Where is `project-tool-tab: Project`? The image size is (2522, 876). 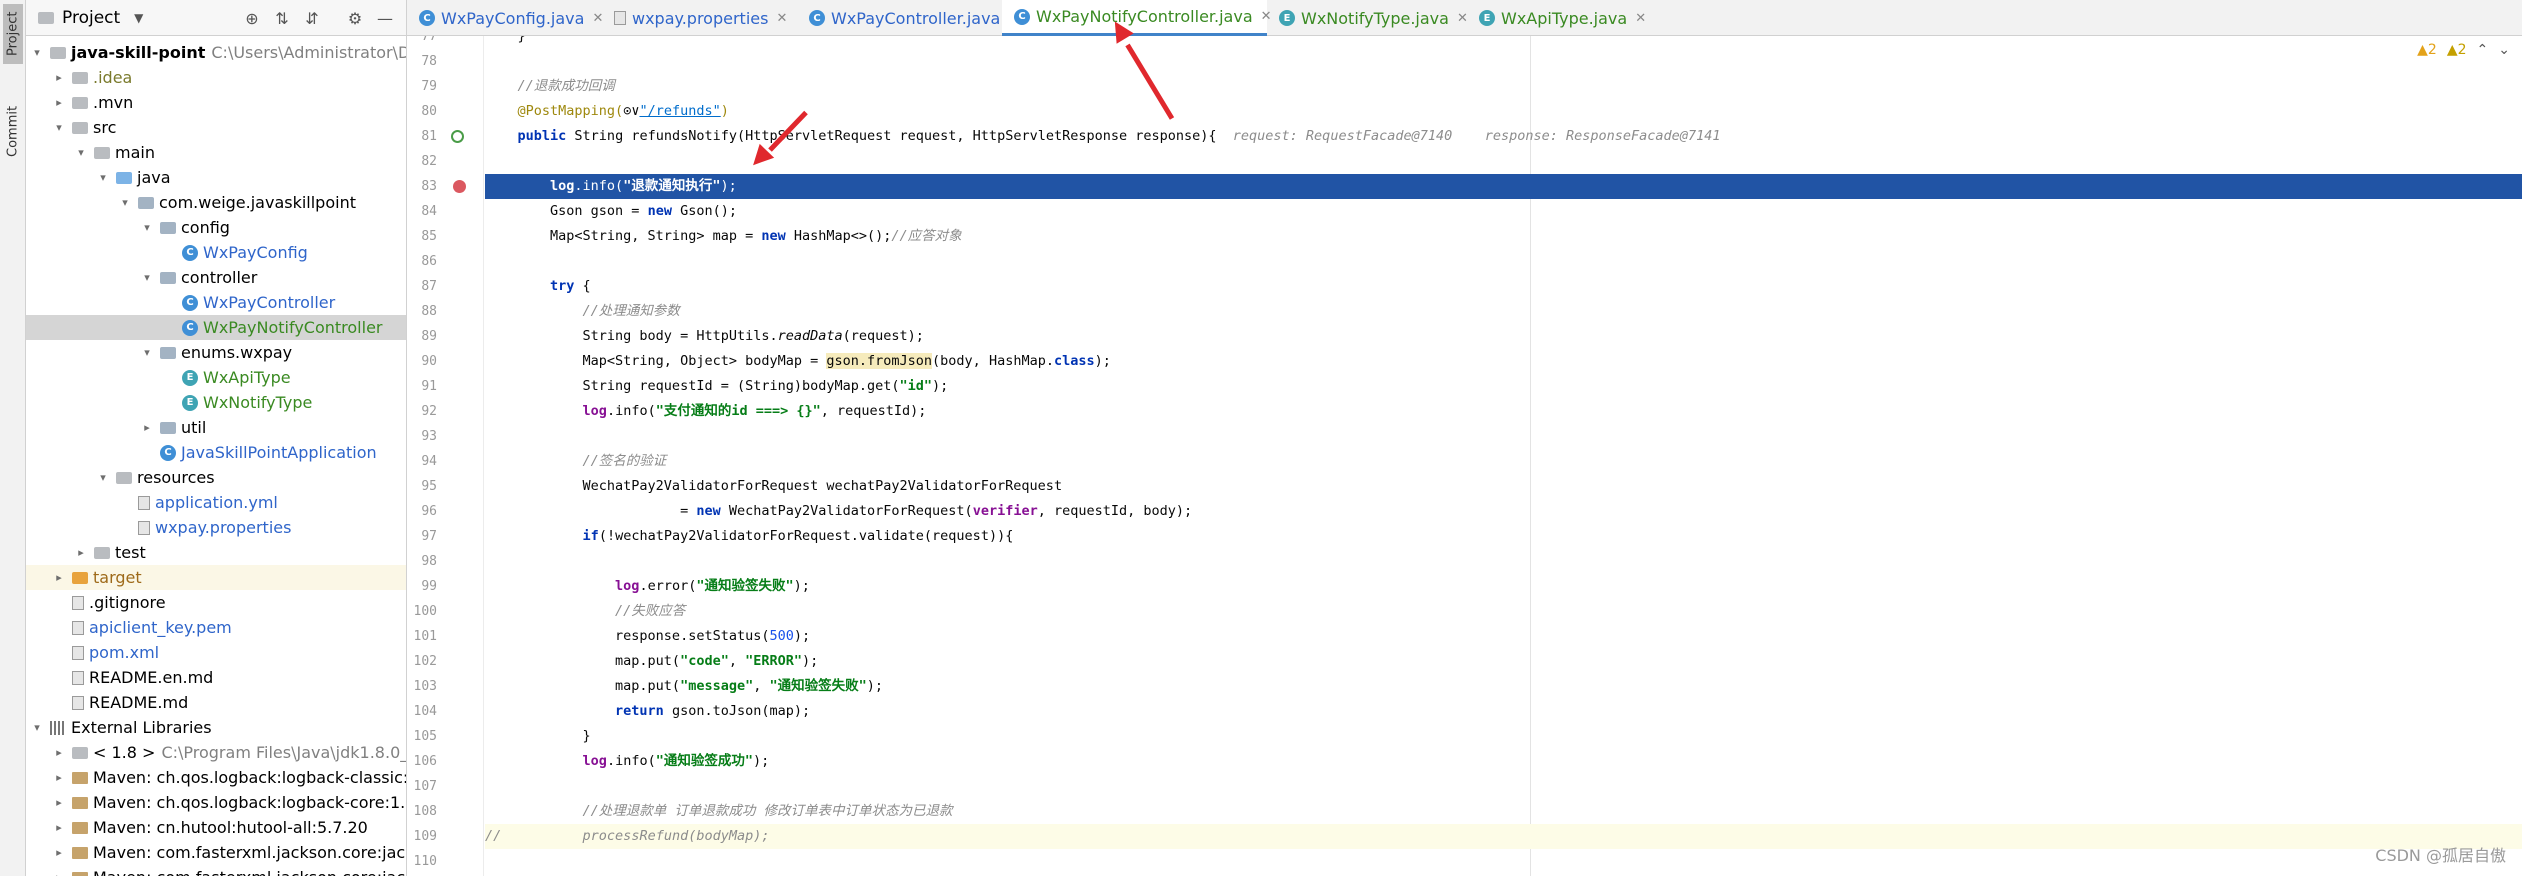 project-tool-tab: Project is located at coordinates (13, 34).